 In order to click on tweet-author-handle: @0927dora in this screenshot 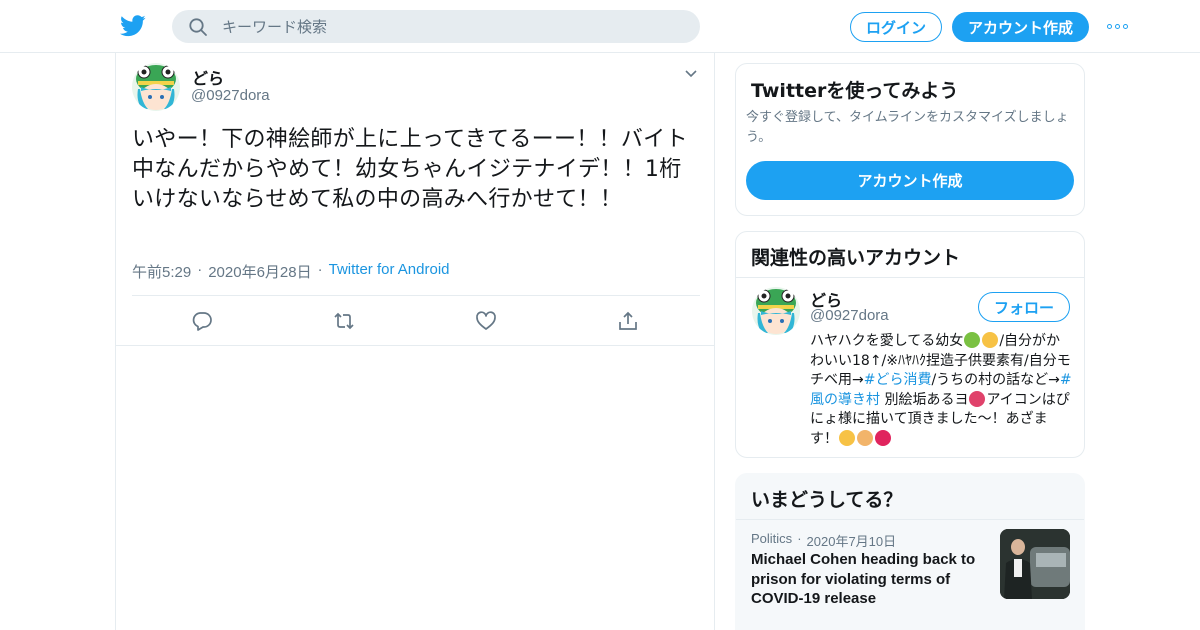, I will do `click(230, 95)`.